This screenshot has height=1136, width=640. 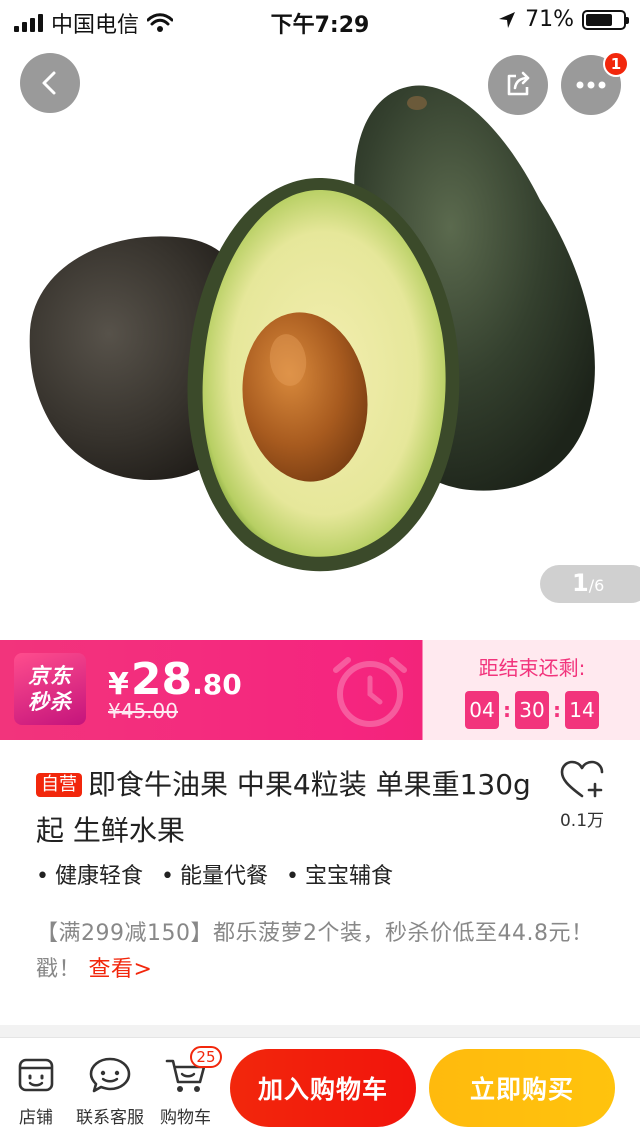 What do you see at coordinates (339, 874) in the screenshot?
I see `feature-tag: 宝宝辅食` at bounding box center [339, 874].